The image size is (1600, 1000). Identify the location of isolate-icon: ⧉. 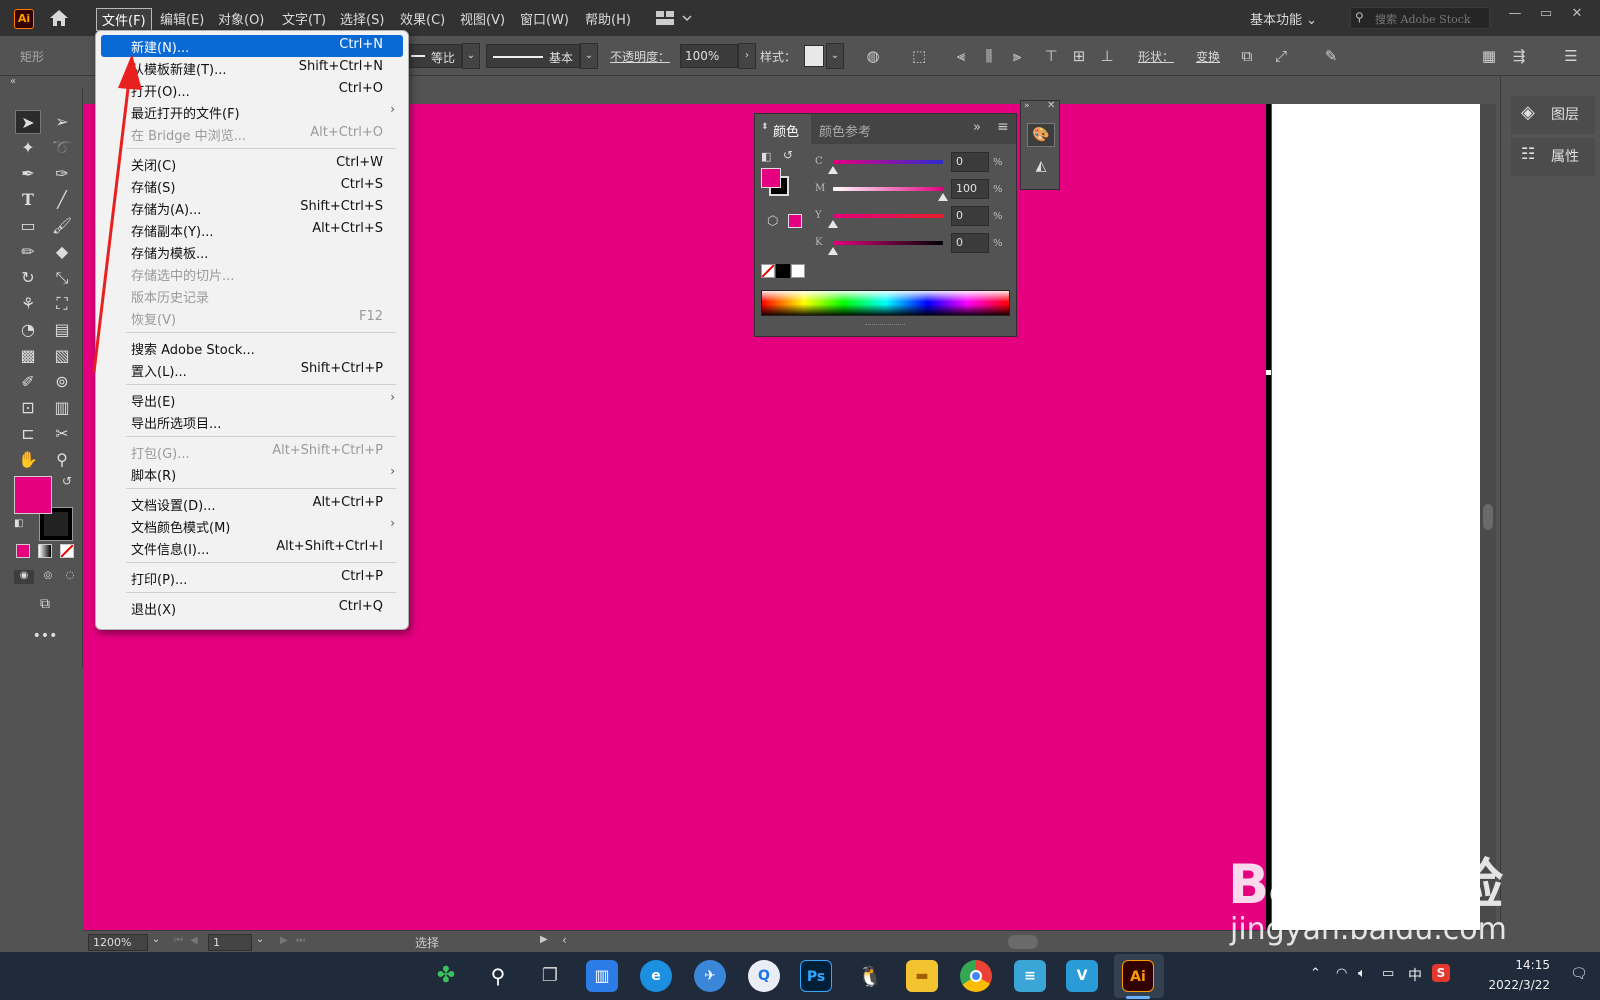
(1247, 56).